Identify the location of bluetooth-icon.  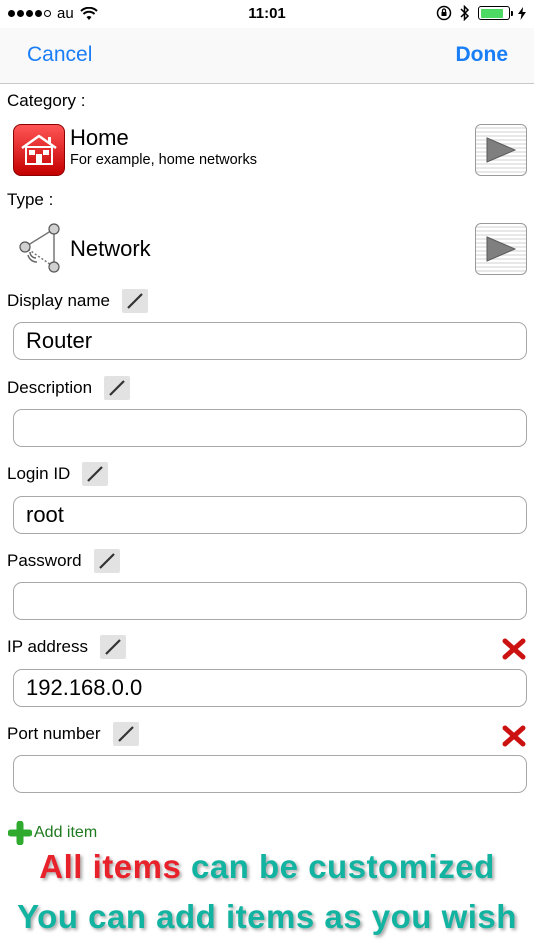
(465, 13).